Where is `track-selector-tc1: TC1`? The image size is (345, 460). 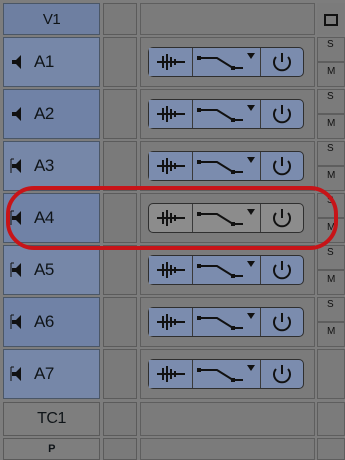
track-selector-tc1: TC1 is located at coordinates (51, 419).